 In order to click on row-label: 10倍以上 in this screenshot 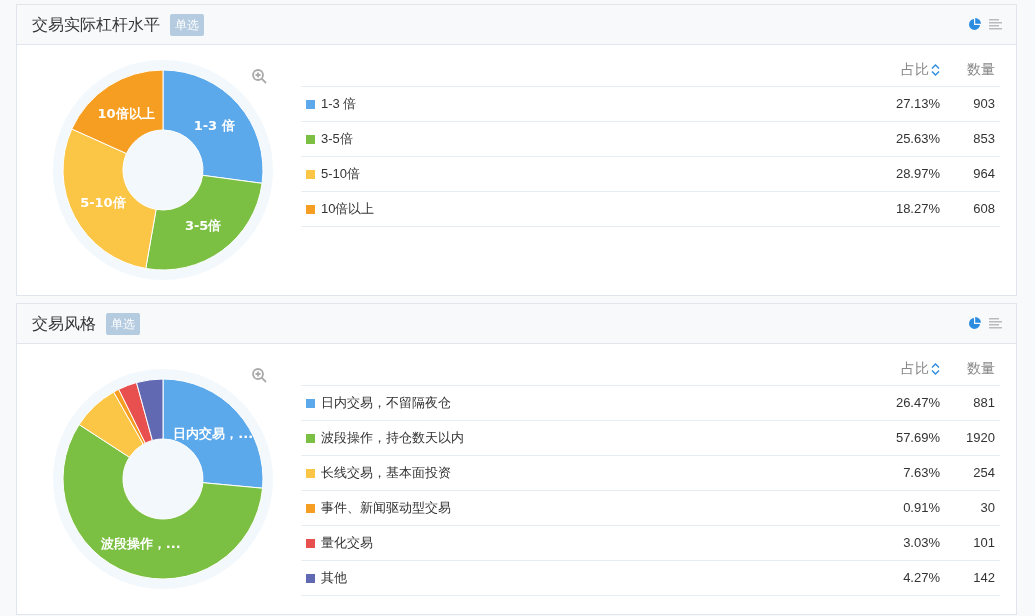, I will do `click(348, 209)`.